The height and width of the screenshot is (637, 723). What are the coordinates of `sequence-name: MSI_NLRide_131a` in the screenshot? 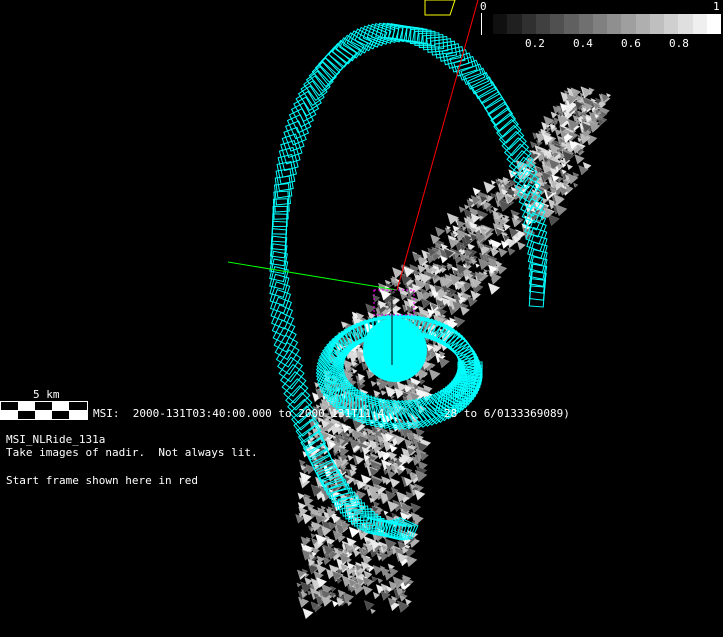 It's located at (56, 439).